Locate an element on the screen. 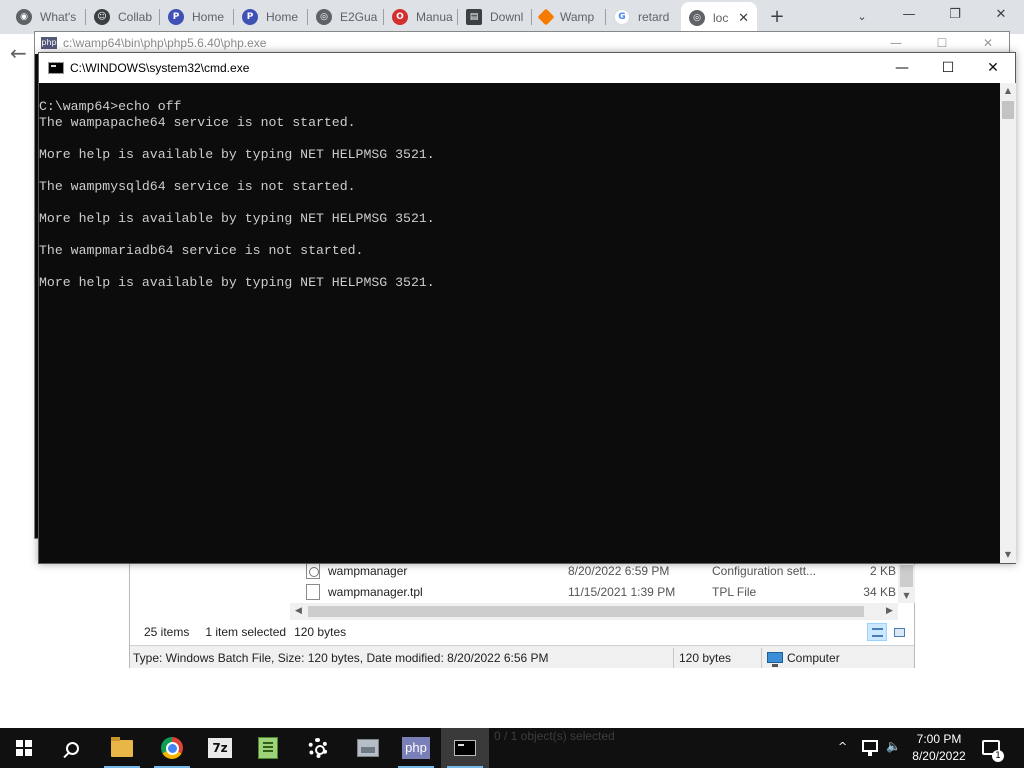 Image resolution: width=1024 pixels, height=768 pixels. browser-tab: ☺ Collab is located at coordinates (123, 17).